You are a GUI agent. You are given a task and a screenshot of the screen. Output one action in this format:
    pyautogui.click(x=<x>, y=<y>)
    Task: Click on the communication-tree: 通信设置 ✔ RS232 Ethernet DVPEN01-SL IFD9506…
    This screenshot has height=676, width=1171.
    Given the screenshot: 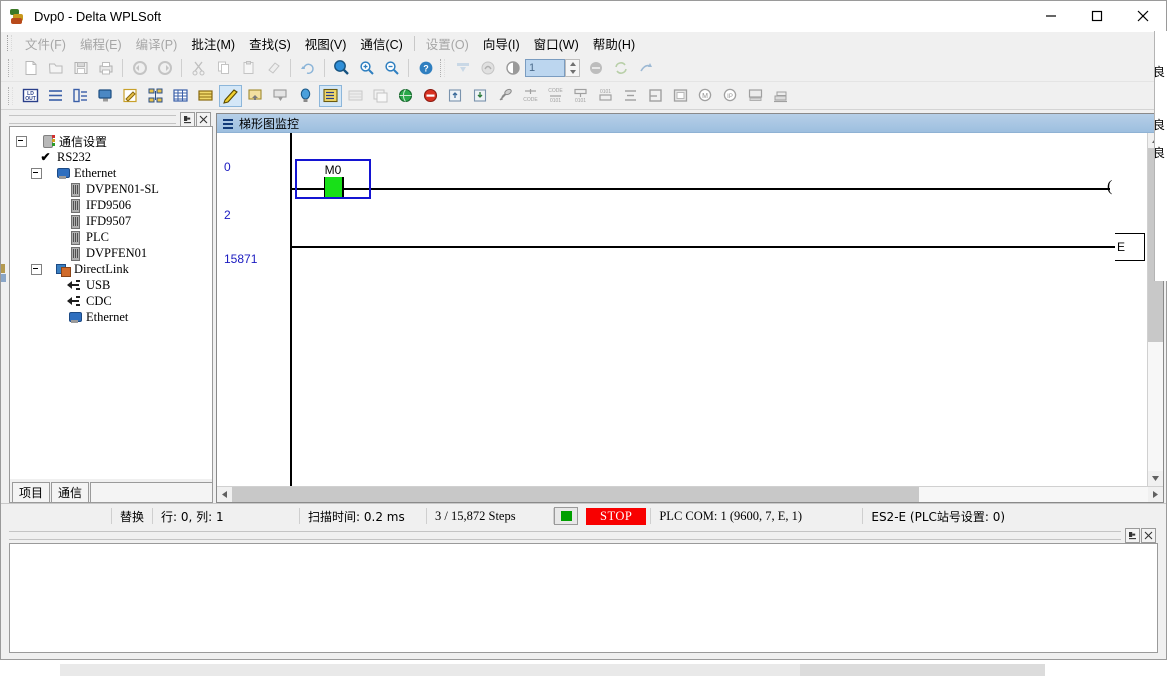 What is the action you would take?
    pyautogui.click(x=111, y=302)
    